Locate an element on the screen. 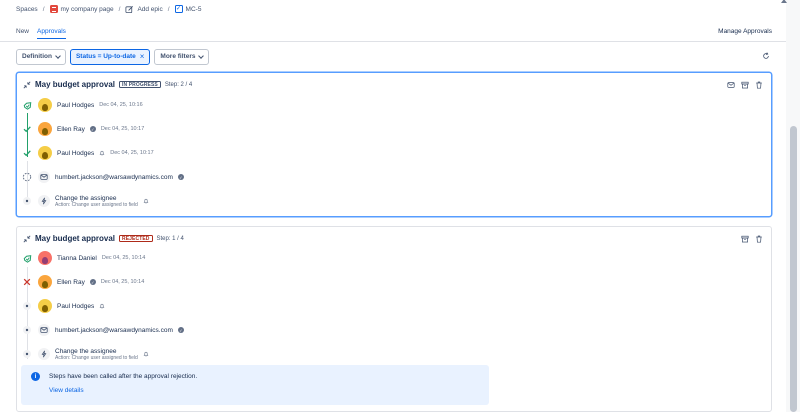  more-filters-label: More filters is located at coordinates (178, 56).